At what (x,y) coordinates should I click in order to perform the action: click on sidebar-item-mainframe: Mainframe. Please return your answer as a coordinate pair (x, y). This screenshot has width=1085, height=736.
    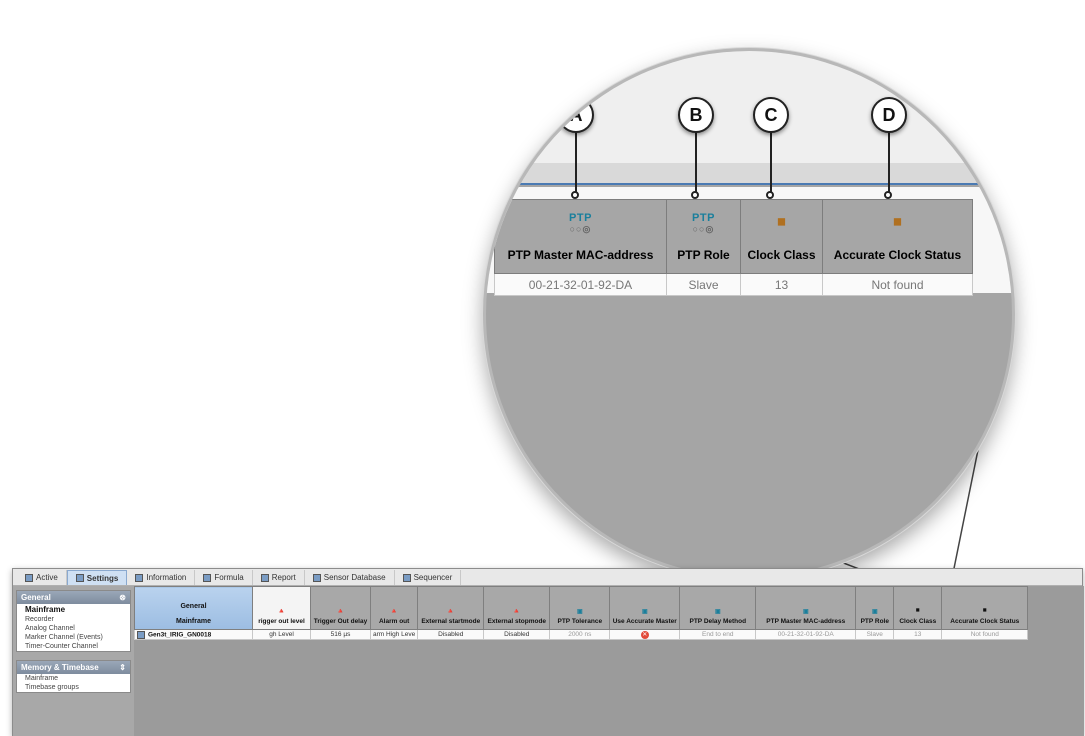
    Looking at the image, I should click on (73, 609).